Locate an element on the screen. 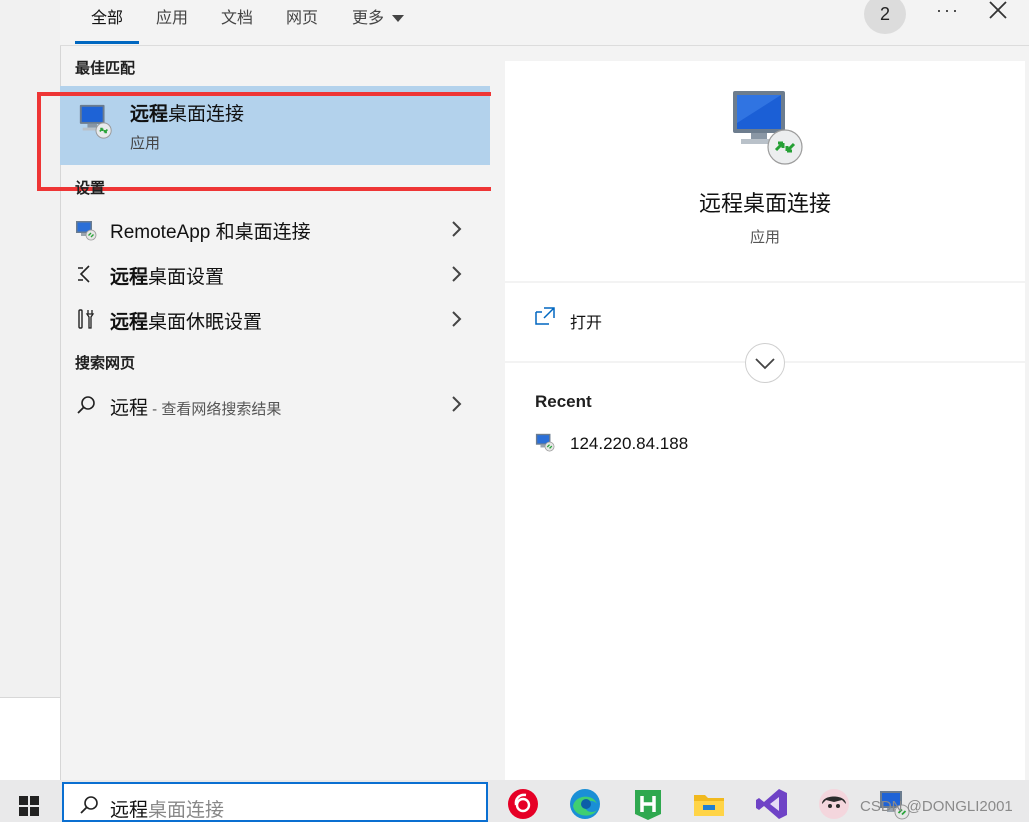 The image size is (1029, 822). settings-item-label: 远程桌面休眠设置 is located at coordinates (186, 320).